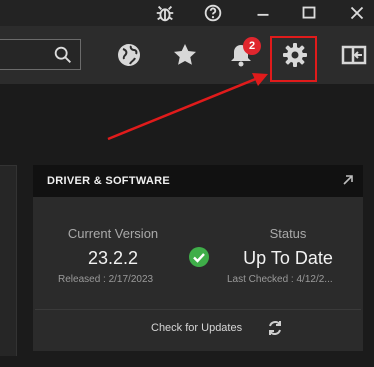 The height and width of the screenshot is (367, 374). I want to click on check-for-updates-label: Check for Updates, so click(197, 328).